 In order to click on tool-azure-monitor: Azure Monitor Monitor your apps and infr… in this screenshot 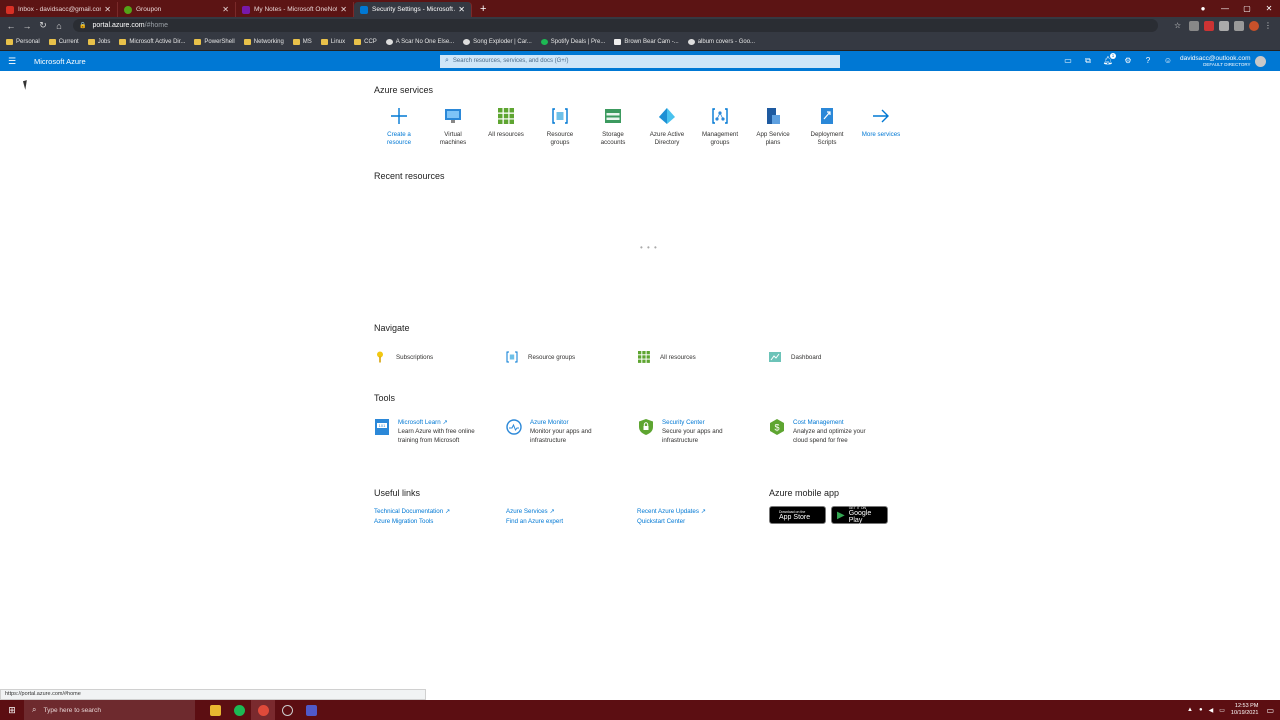, I will do `click(570, 431)`.